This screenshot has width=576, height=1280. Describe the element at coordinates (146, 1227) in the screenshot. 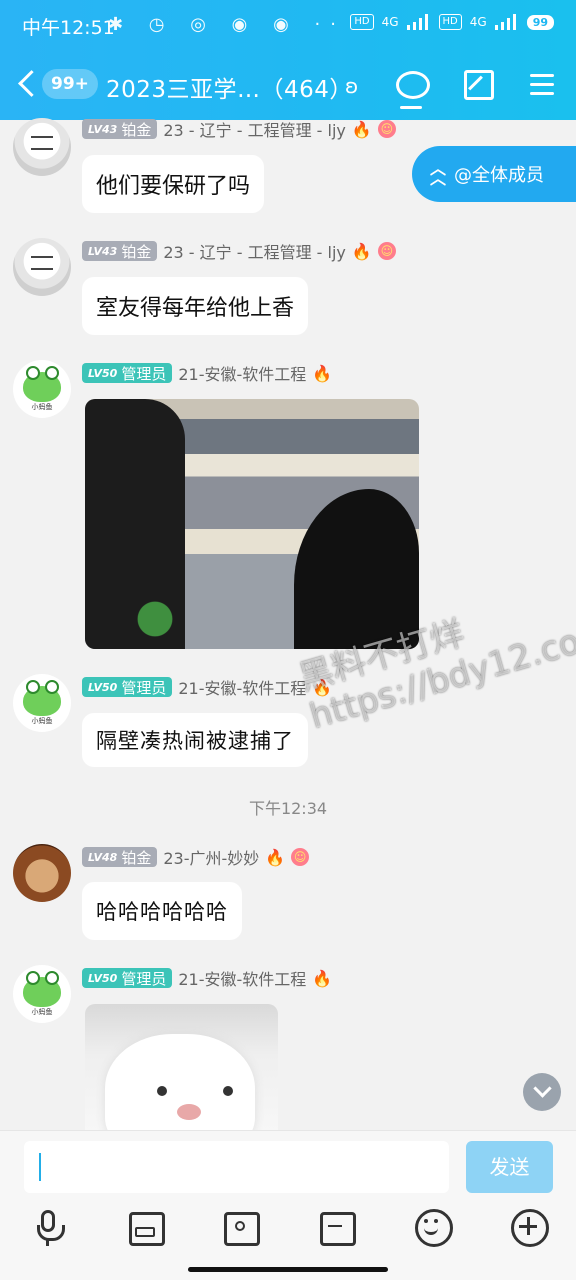

I see `photo-icon` at that location.